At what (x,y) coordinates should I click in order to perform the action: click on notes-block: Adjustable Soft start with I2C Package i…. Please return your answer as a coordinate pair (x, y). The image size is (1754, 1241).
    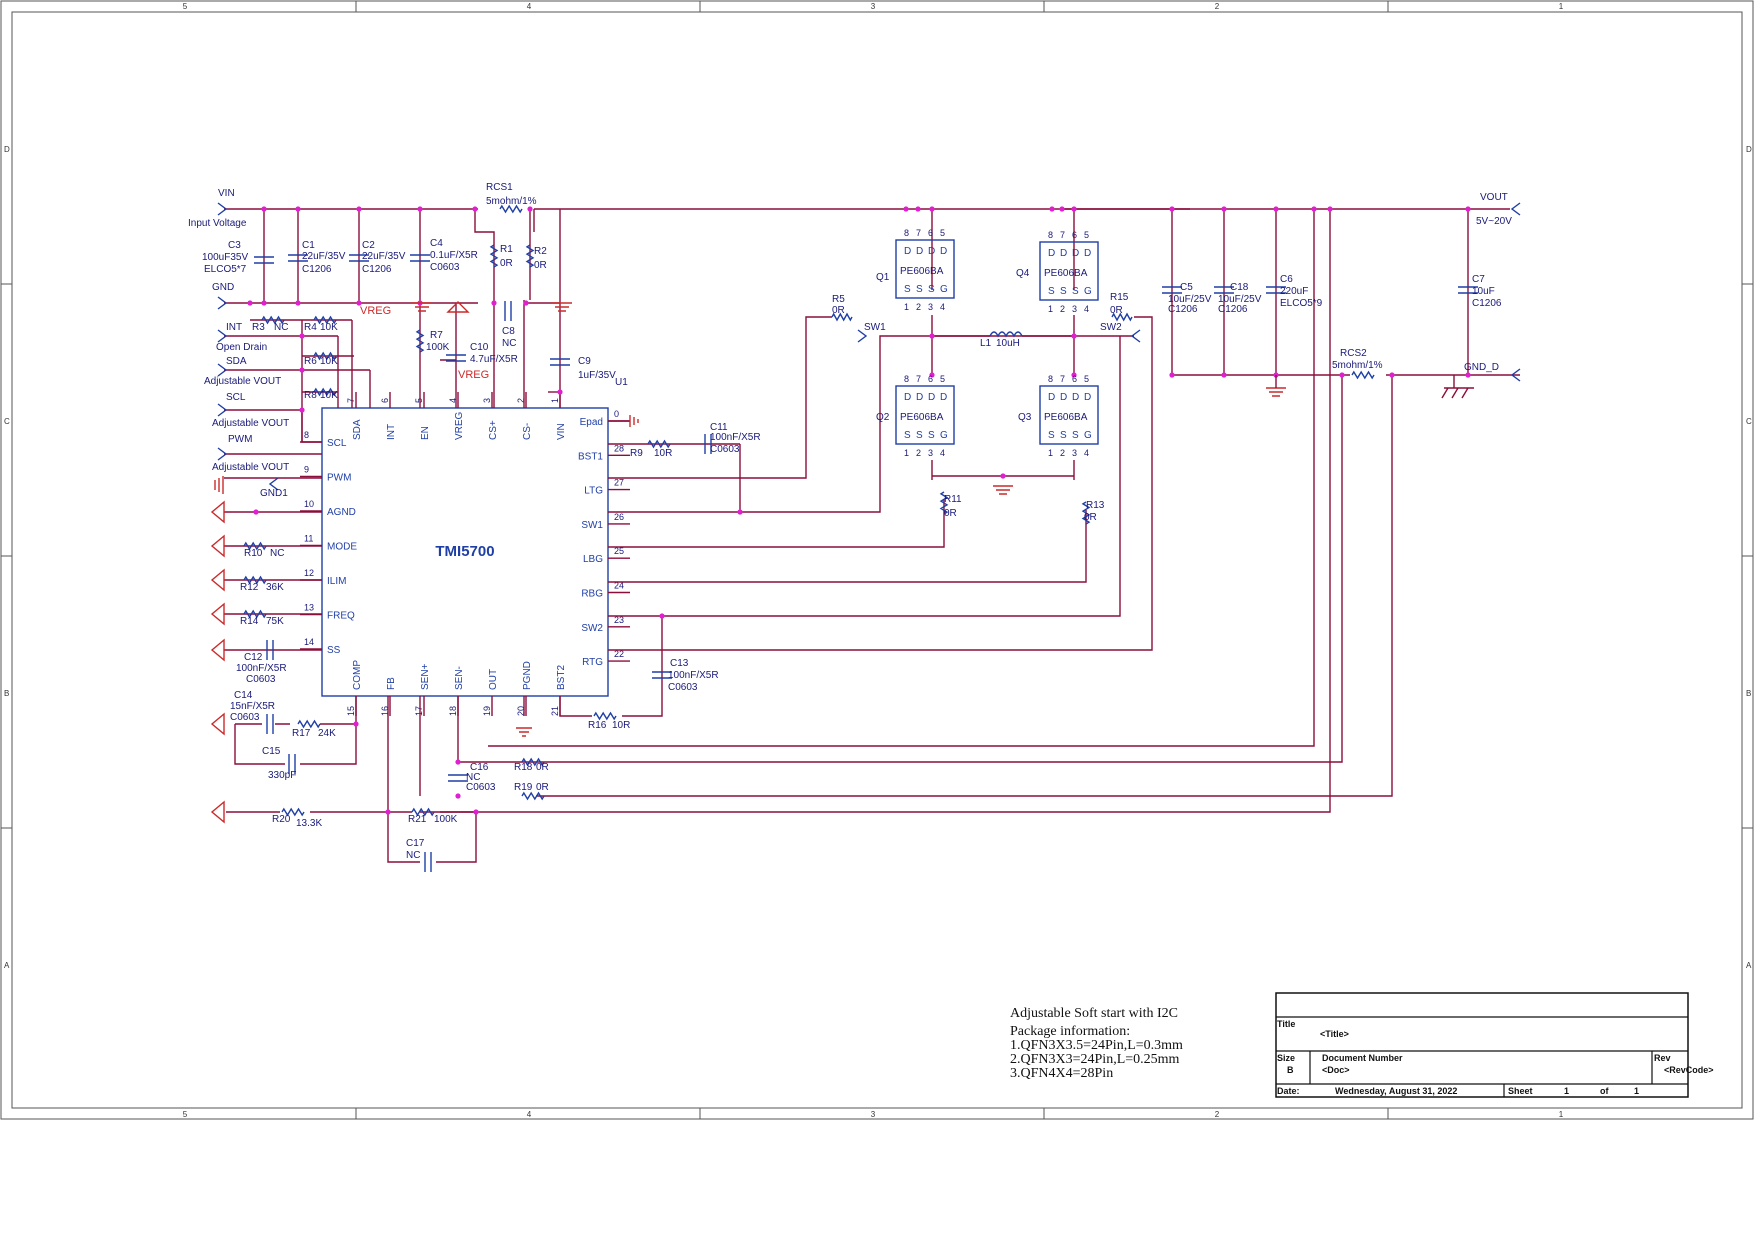
    Looking at the image, I should click on (1096, 1043).